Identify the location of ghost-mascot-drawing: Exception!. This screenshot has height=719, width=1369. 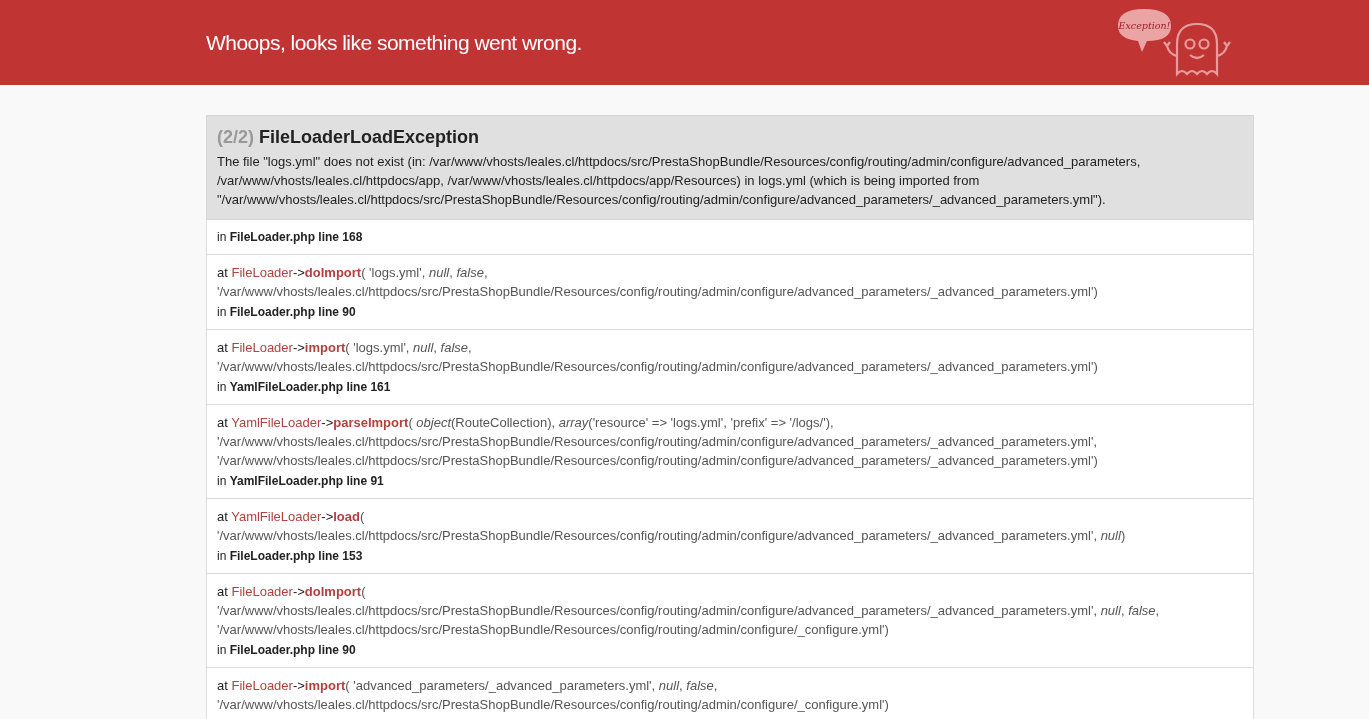
(1174, 41).